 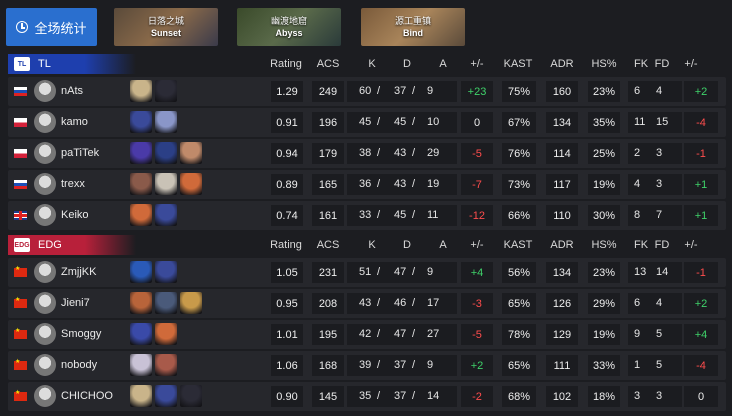 What do you see at coordinates (562, 365) in the screenshot?
I see `adr-value: 111` at bounding box center [562, 365].